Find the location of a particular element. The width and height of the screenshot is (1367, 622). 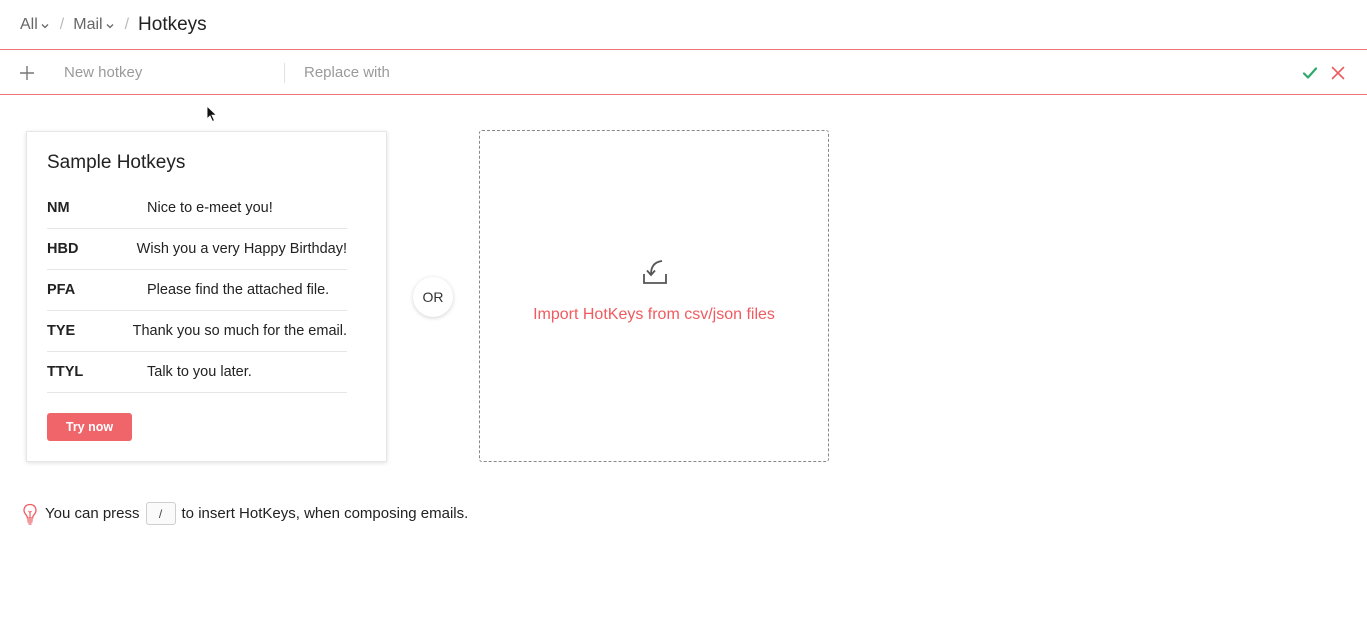

sample-hotkey-value: Wish you a very Happy Birthday! is located at coordinates (241, 249).